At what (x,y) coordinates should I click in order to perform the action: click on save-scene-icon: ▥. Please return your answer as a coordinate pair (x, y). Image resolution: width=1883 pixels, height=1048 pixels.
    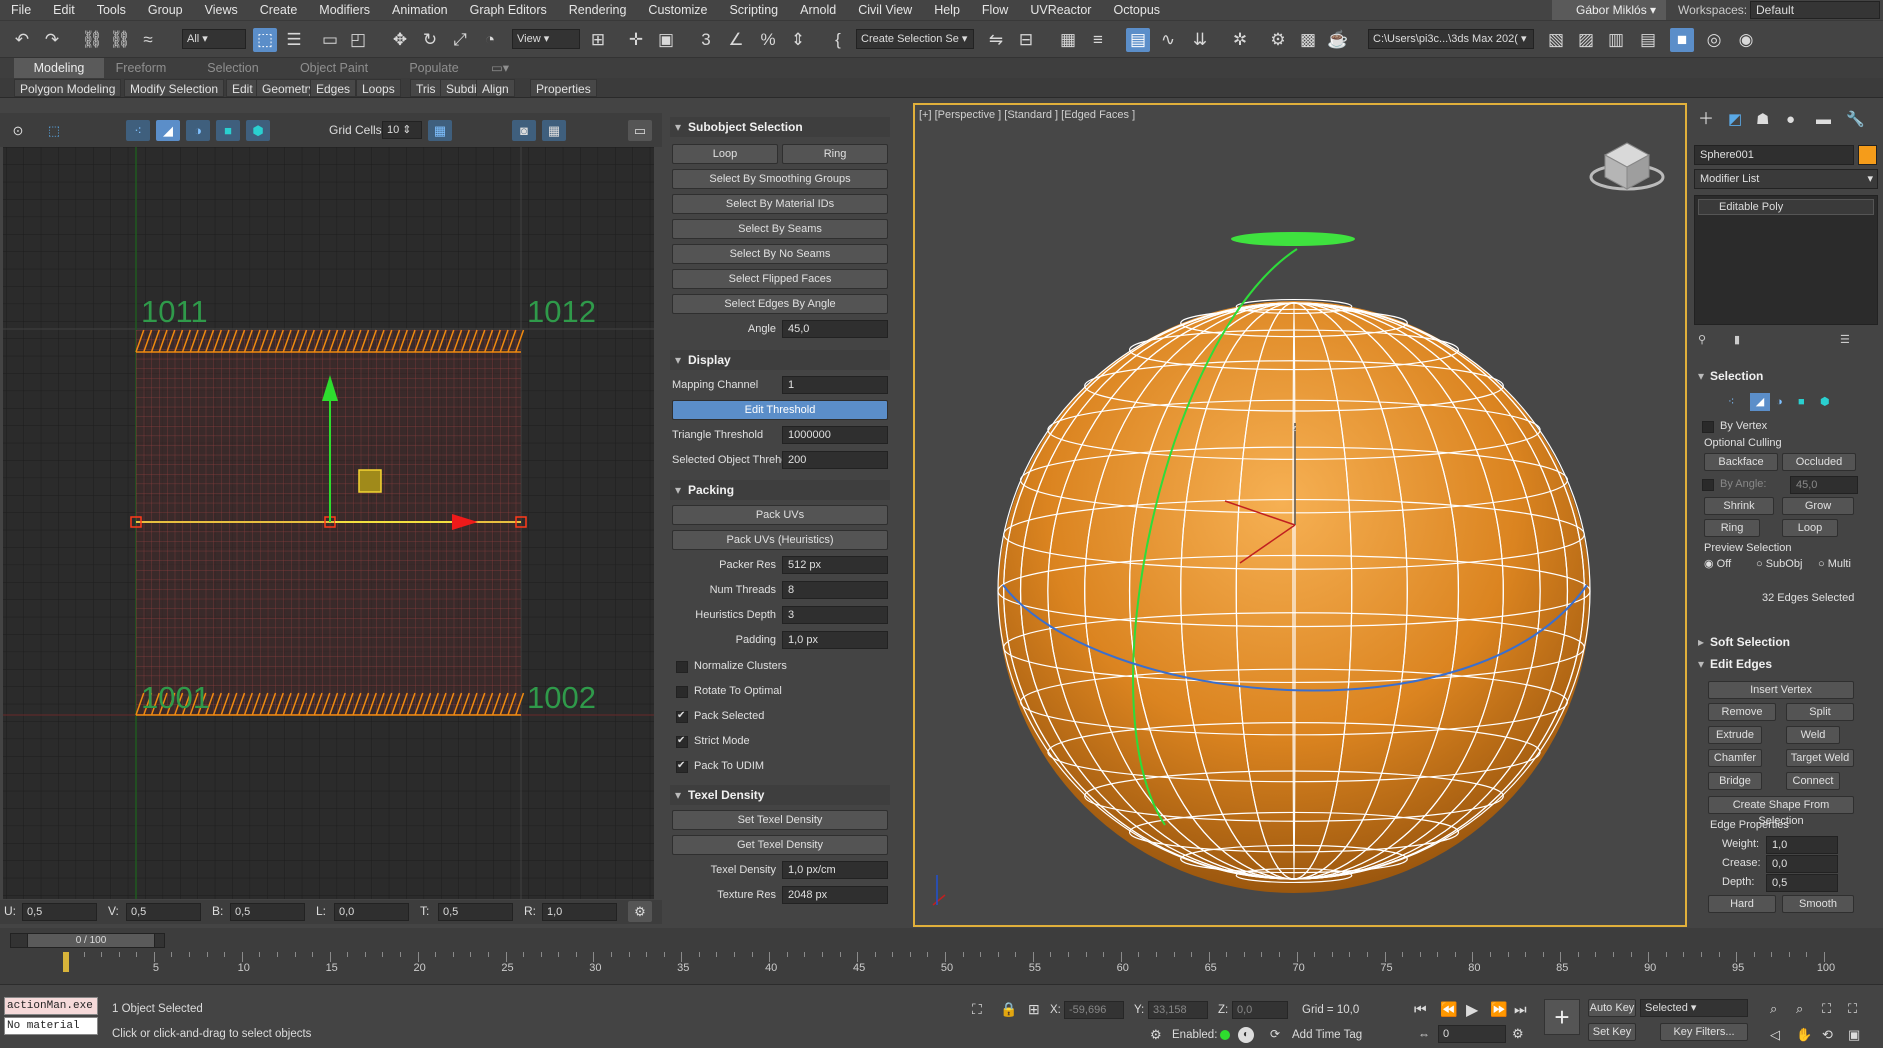
    Looking at the image, I should click on (1616, 40).